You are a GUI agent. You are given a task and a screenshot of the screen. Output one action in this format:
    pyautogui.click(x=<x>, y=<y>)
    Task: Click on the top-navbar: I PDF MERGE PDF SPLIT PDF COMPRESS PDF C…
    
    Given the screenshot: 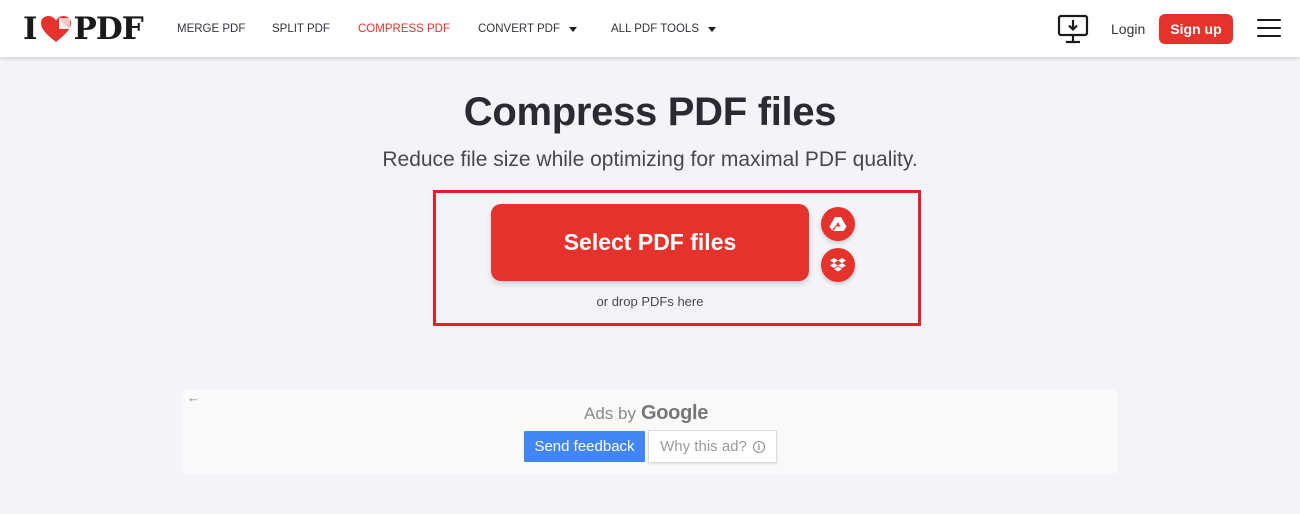 What is the action you would take?
    pyautogui.click(x=650, y=28)
    